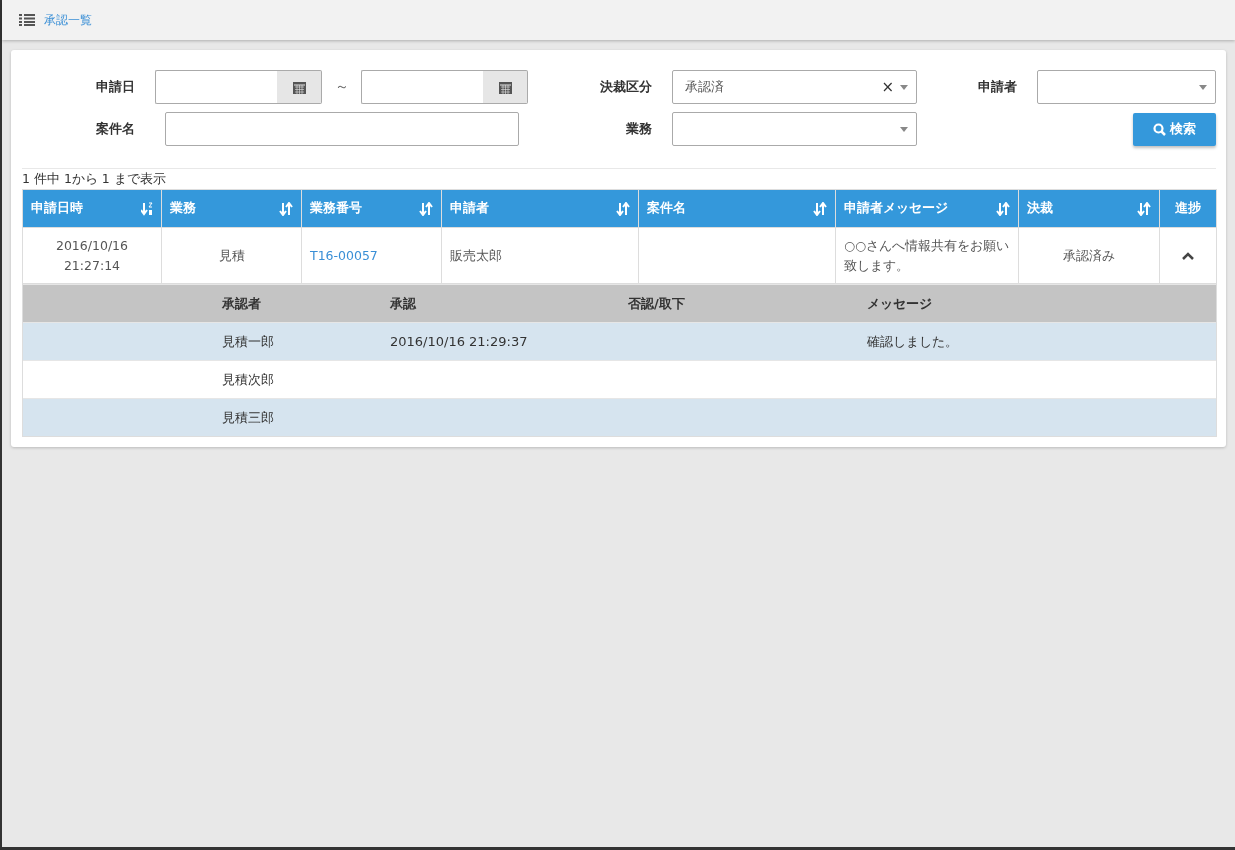 This screenshot has height=850, width=1235. I want to click on table-cell: ○○さんへ情報共有をお願い致します。, so click(927, 255).